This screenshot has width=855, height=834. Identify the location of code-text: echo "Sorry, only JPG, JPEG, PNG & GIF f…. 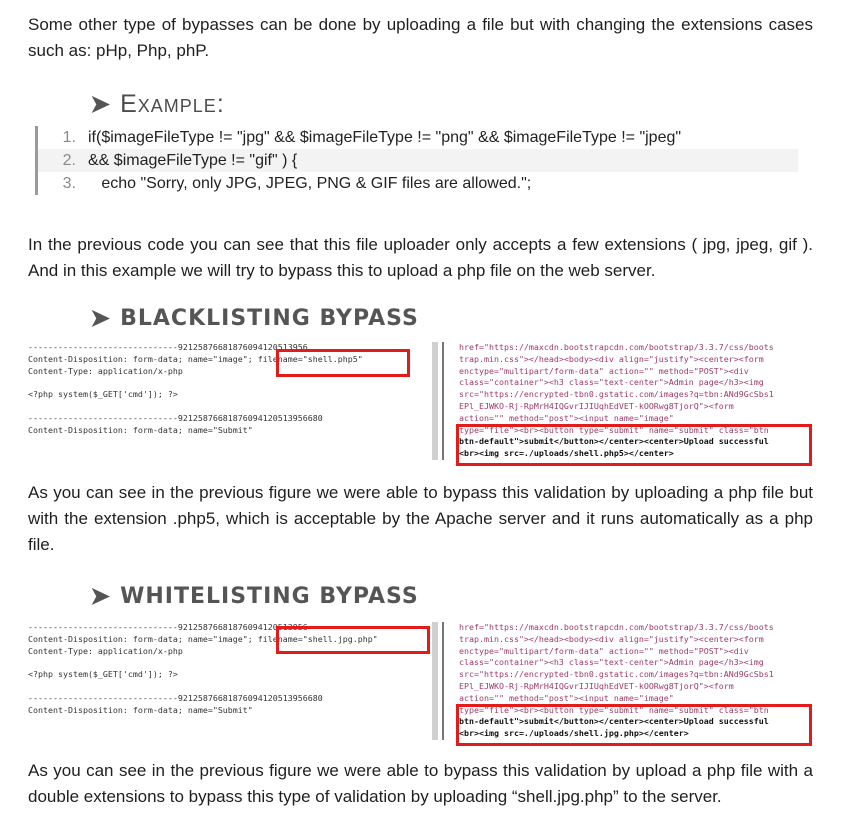
(310, 183).